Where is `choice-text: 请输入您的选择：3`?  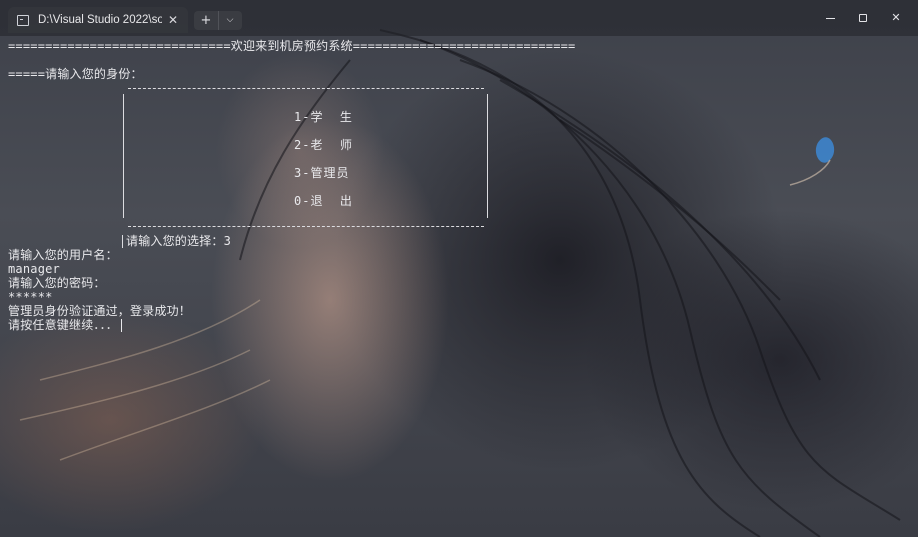 choice-text: 请输入您的选择：3 is located at coordinates (179, 241).